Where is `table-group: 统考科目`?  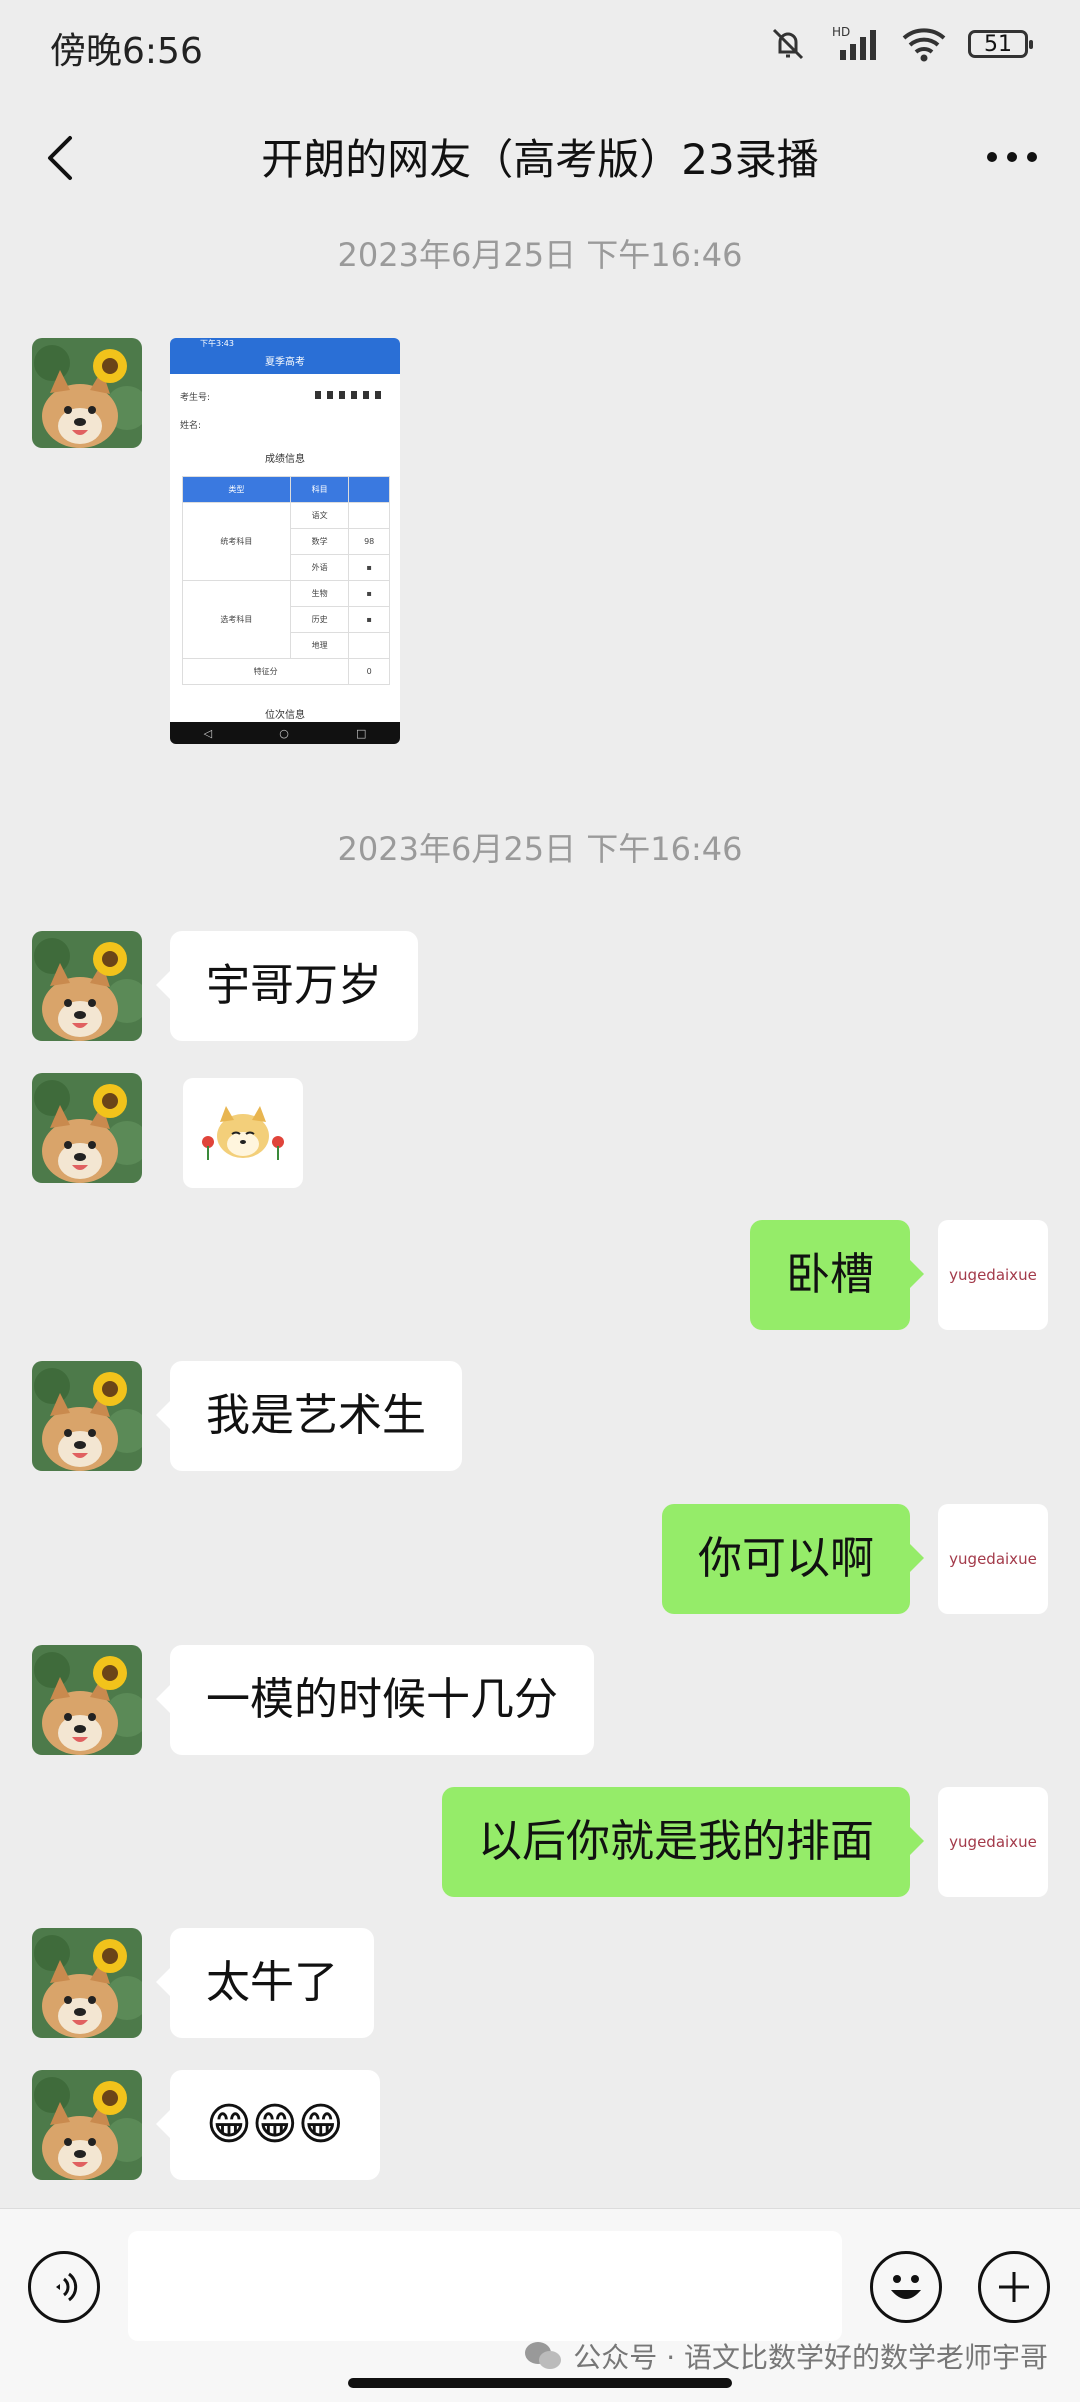 table-group: 统考科目 is located at coordinates (236, 541).